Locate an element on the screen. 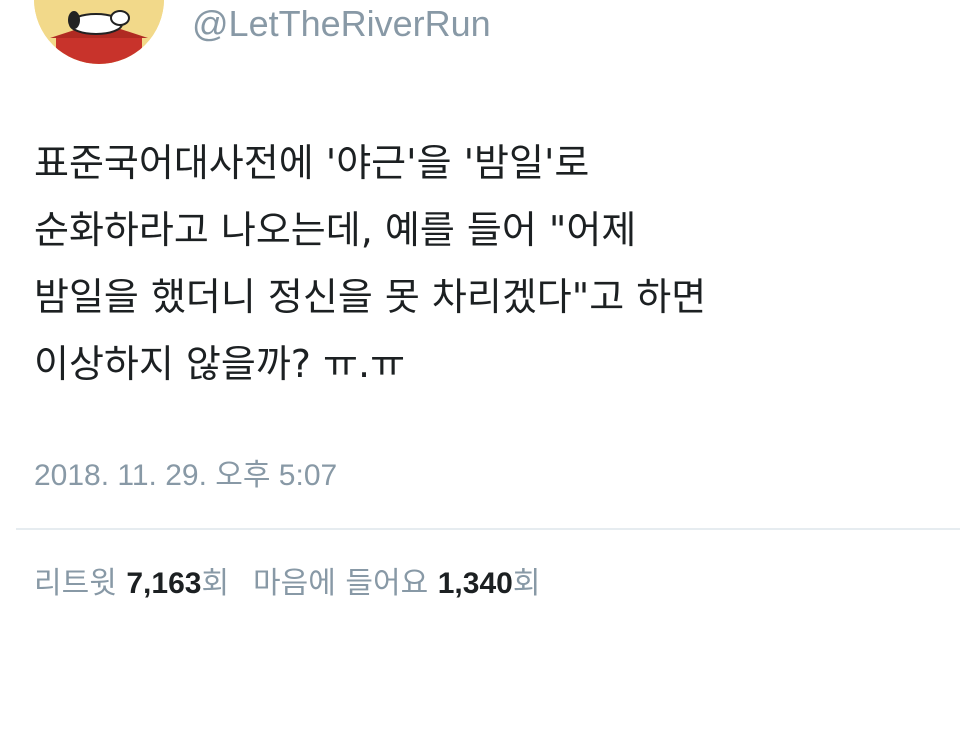 The image size is (960, 738). user-handle: @LetTheRiverRun is located at coordinates (341, 24).